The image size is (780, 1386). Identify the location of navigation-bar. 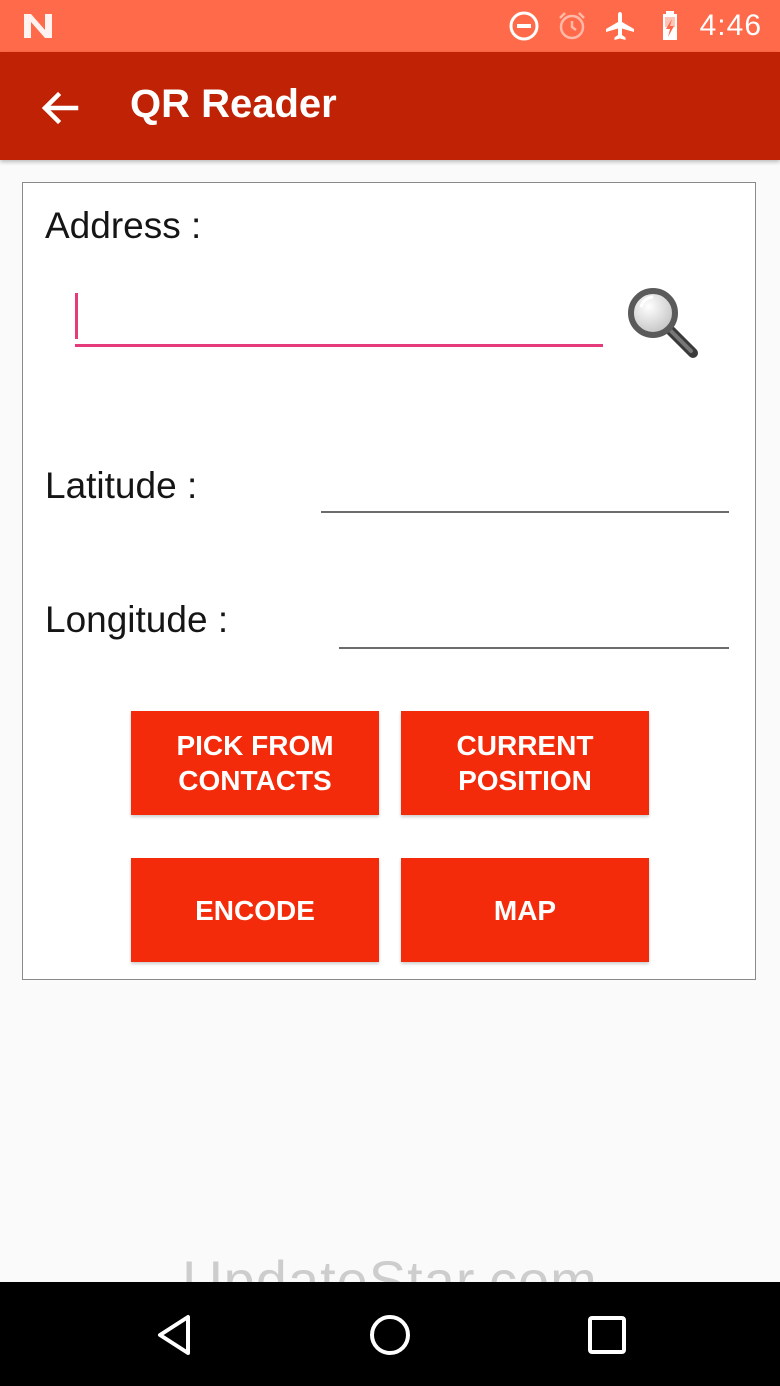
(390, 1334).